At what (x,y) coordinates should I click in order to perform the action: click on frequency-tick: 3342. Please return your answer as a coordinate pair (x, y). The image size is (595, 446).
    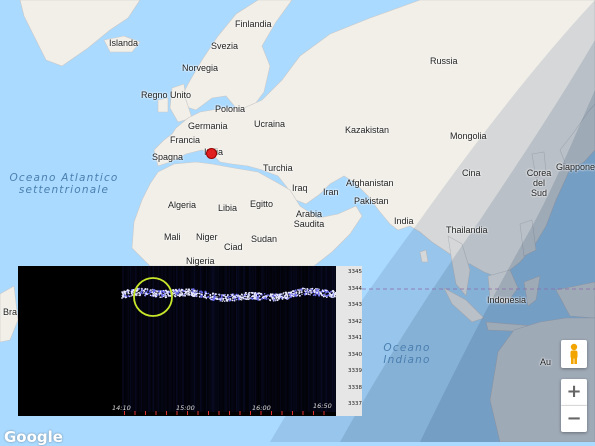
    Looking at the image, I should click on (355, 321).